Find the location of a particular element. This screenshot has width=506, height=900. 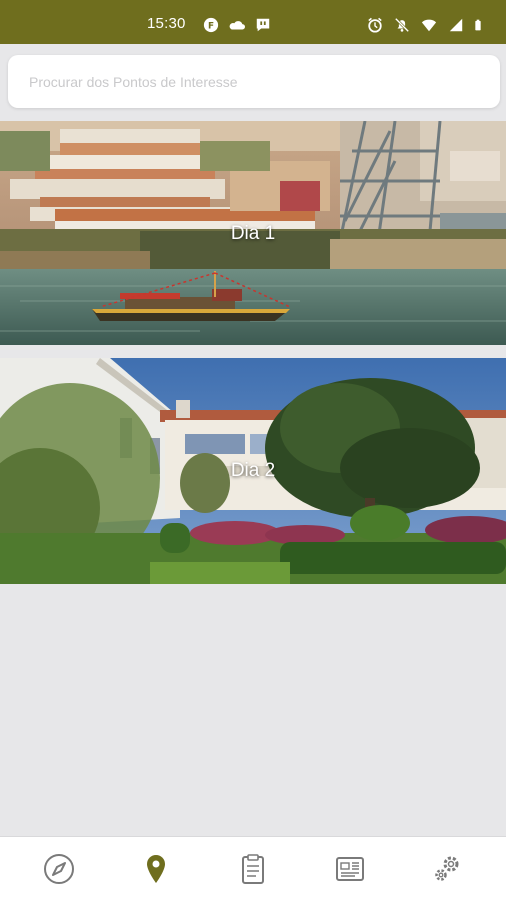

status-bar: 15:30 F is located at coordinates (253, 22).